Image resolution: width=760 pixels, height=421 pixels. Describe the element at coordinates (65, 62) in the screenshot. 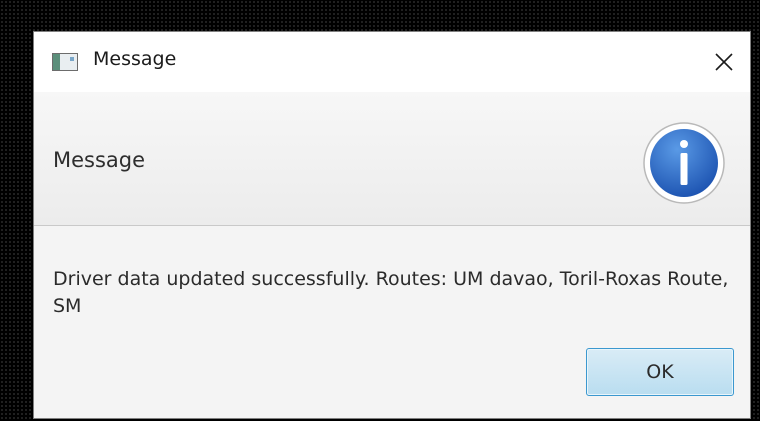

I see `window-app-icon` at that location.